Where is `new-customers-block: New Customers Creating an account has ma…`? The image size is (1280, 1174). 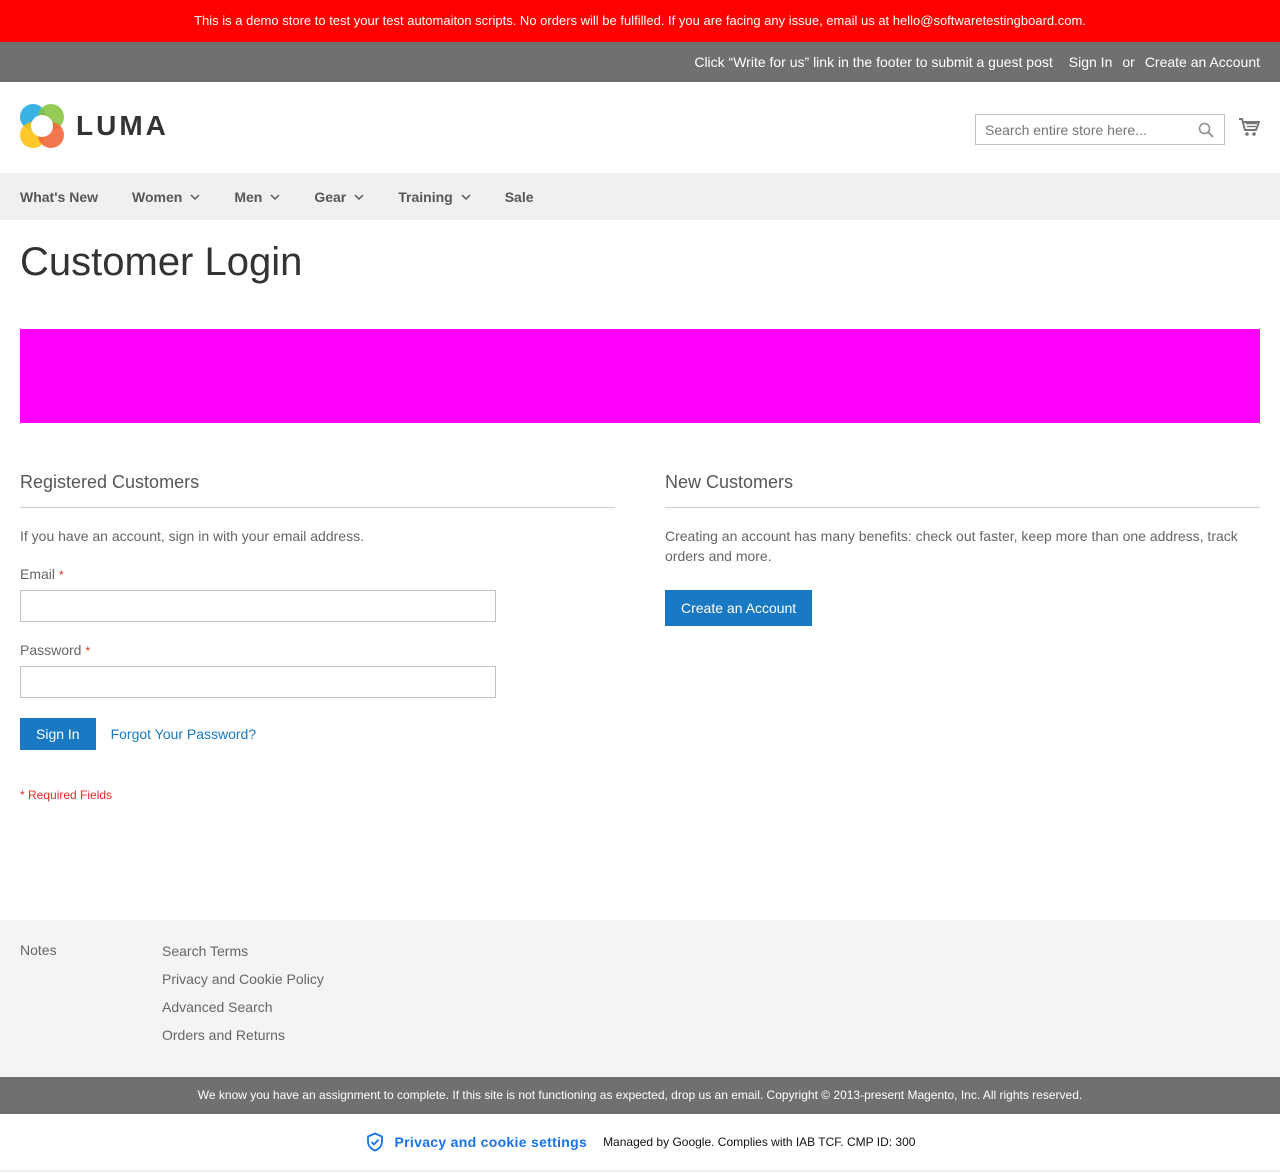
new-customers-block: New Customers Creating an account has ma… is located at coordinates (962, 549).